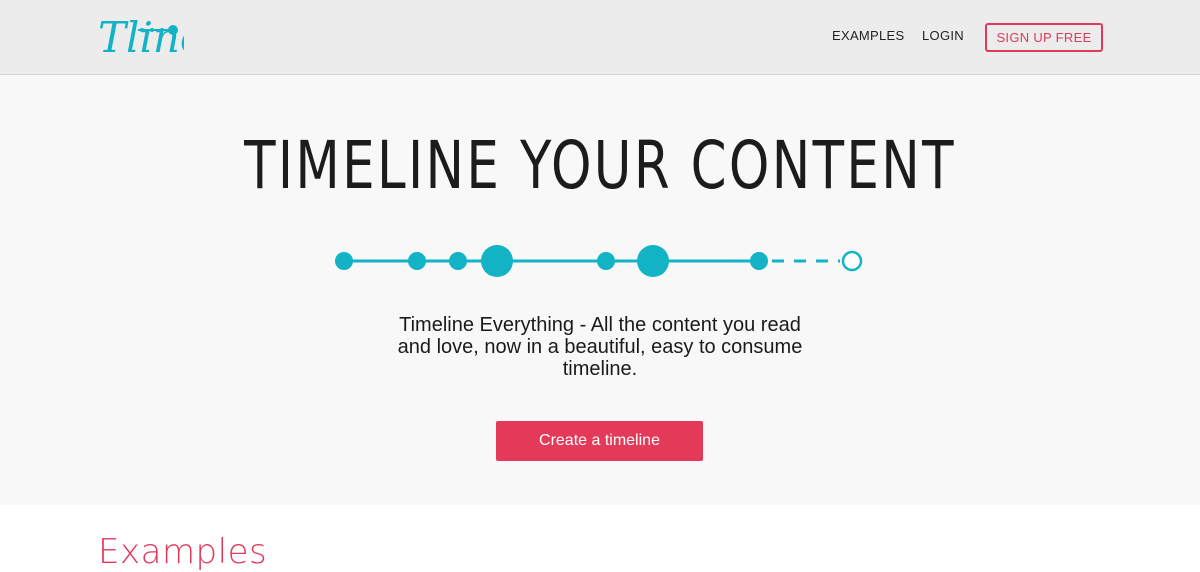  I want to click on nav-login-link: LOGIN, so click(943, 35).